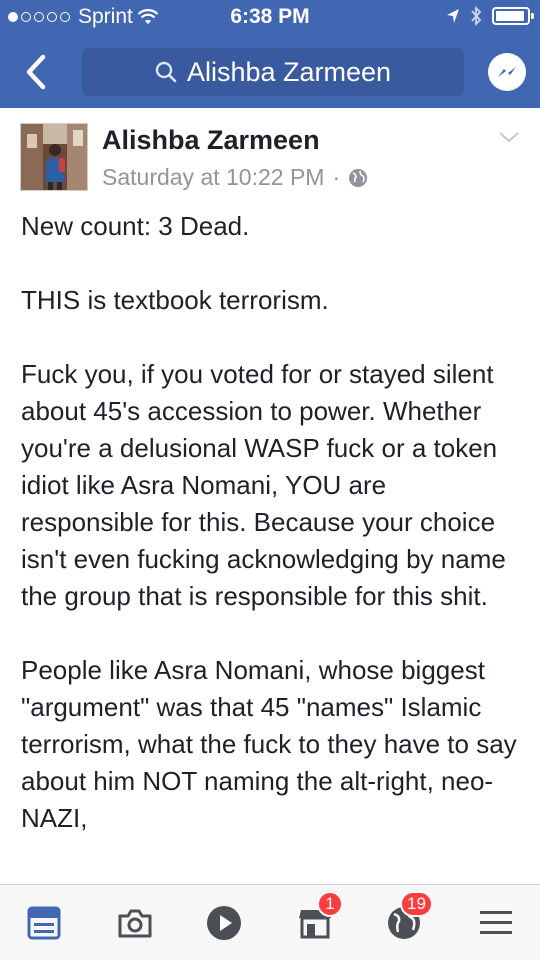 Image resolution: width=540 pixels, height=960 pixels. I want to click on globe-icon, so click(358, 177).